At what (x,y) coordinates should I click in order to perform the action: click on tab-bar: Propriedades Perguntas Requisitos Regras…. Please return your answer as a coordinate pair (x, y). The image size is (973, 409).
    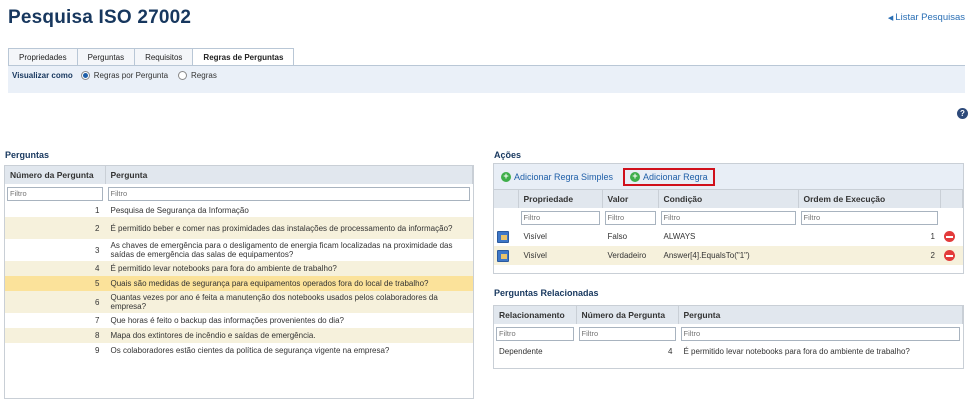
    Looking at the image, I should click on (151, 57).